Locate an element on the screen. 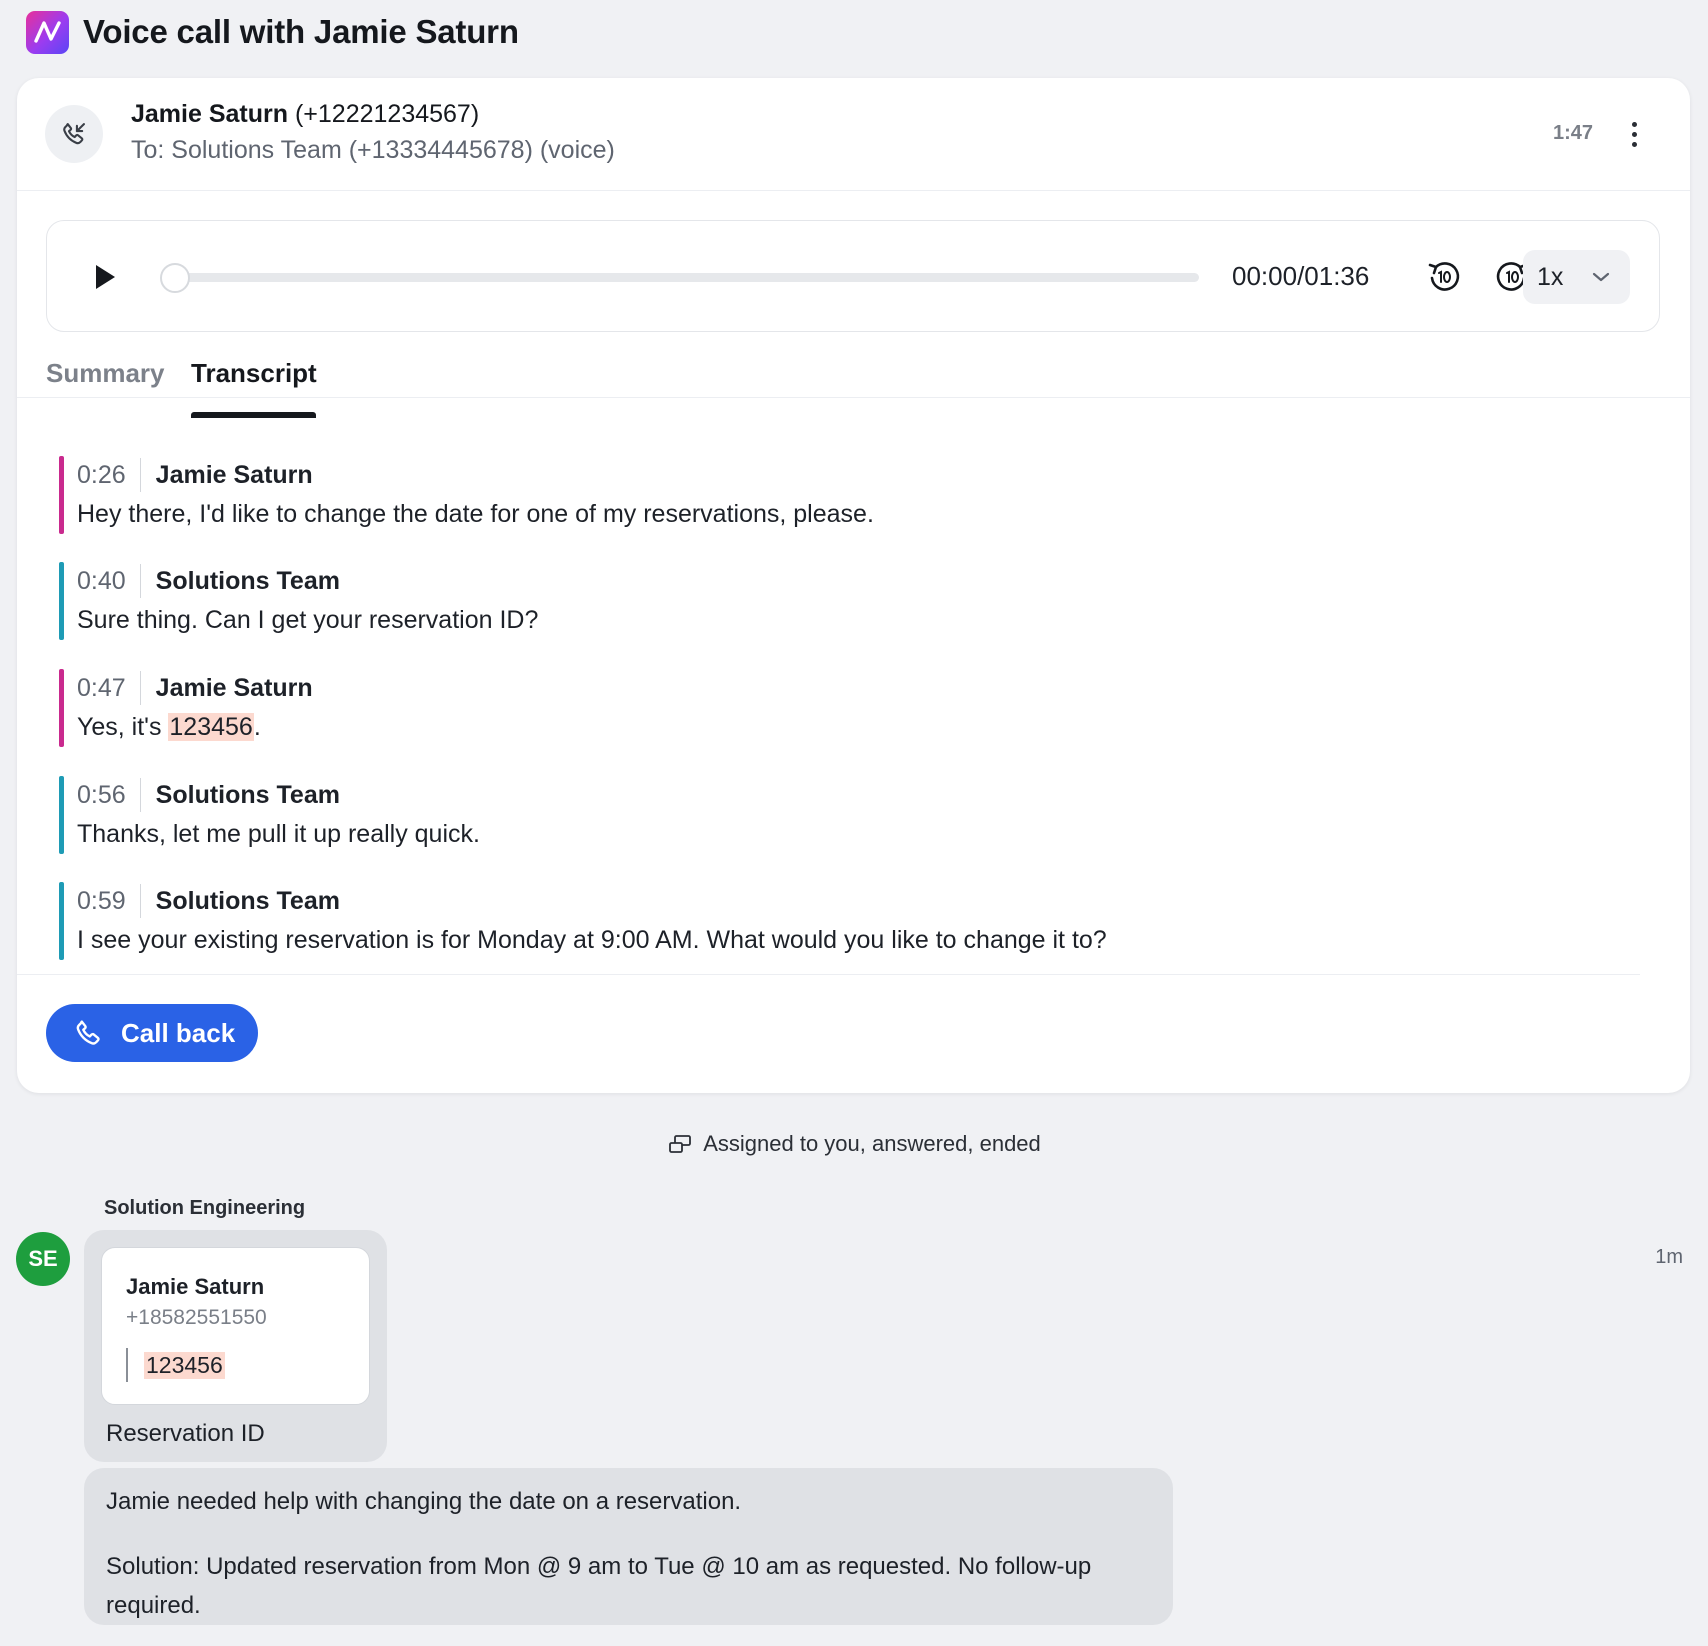 This screenshot has width=1708, height=1646. audio-progress-handle is located at coordinates (175, 278).